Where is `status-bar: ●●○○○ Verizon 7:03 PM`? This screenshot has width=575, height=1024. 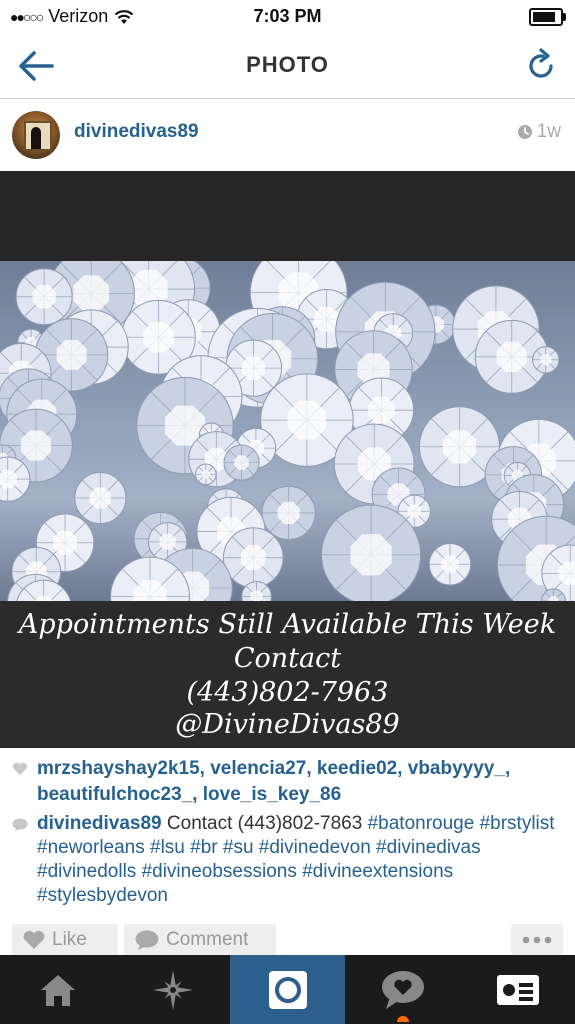
status-bar: ●●○○○ Verizon 7:03 PM is located at coordinates (287, 16).